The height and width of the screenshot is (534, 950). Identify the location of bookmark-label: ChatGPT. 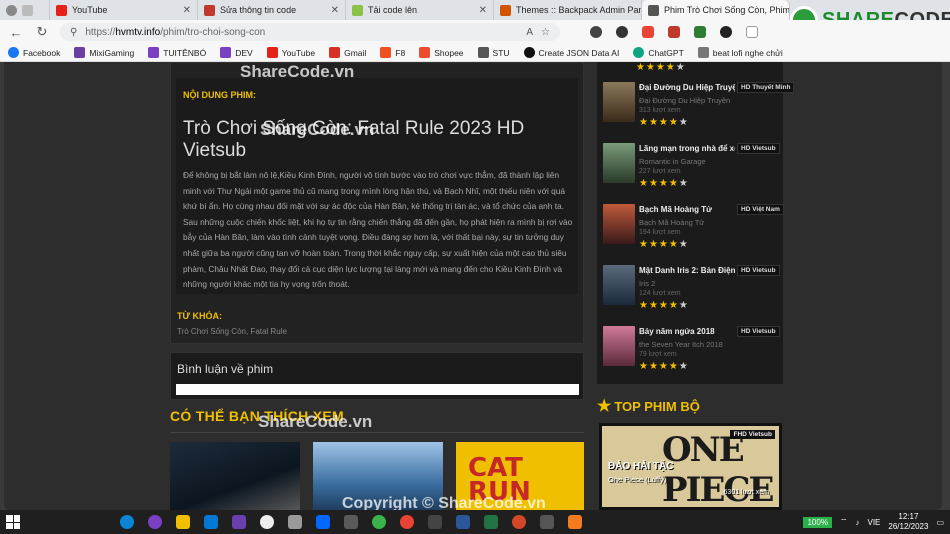
(666, 52).